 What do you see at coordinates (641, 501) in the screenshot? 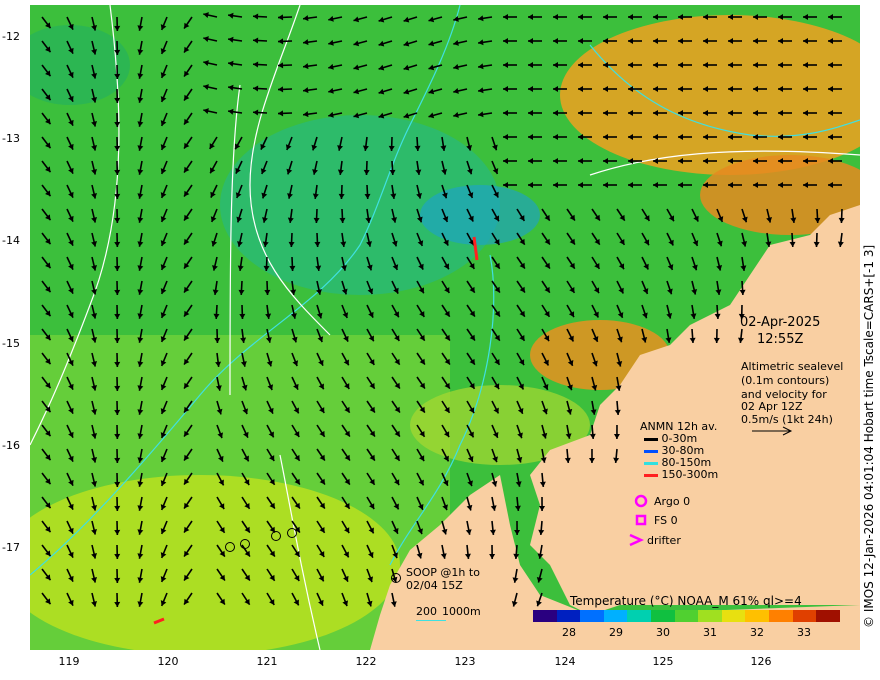
I see `argo-circle-icon` at bounding box center [641, 501].